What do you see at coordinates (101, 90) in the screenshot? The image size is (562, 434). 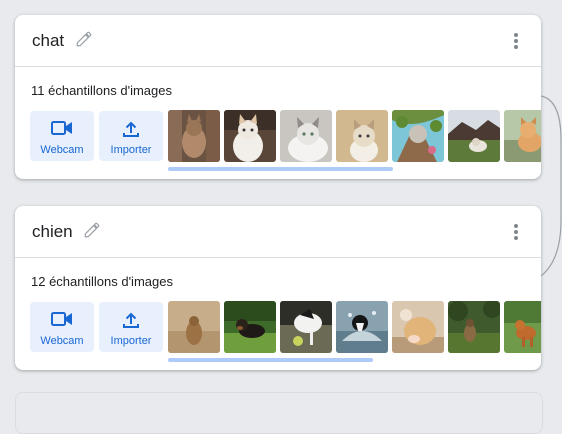 I see `samples-count: 11 échantillons d'images` at bounding box center [101, 90].